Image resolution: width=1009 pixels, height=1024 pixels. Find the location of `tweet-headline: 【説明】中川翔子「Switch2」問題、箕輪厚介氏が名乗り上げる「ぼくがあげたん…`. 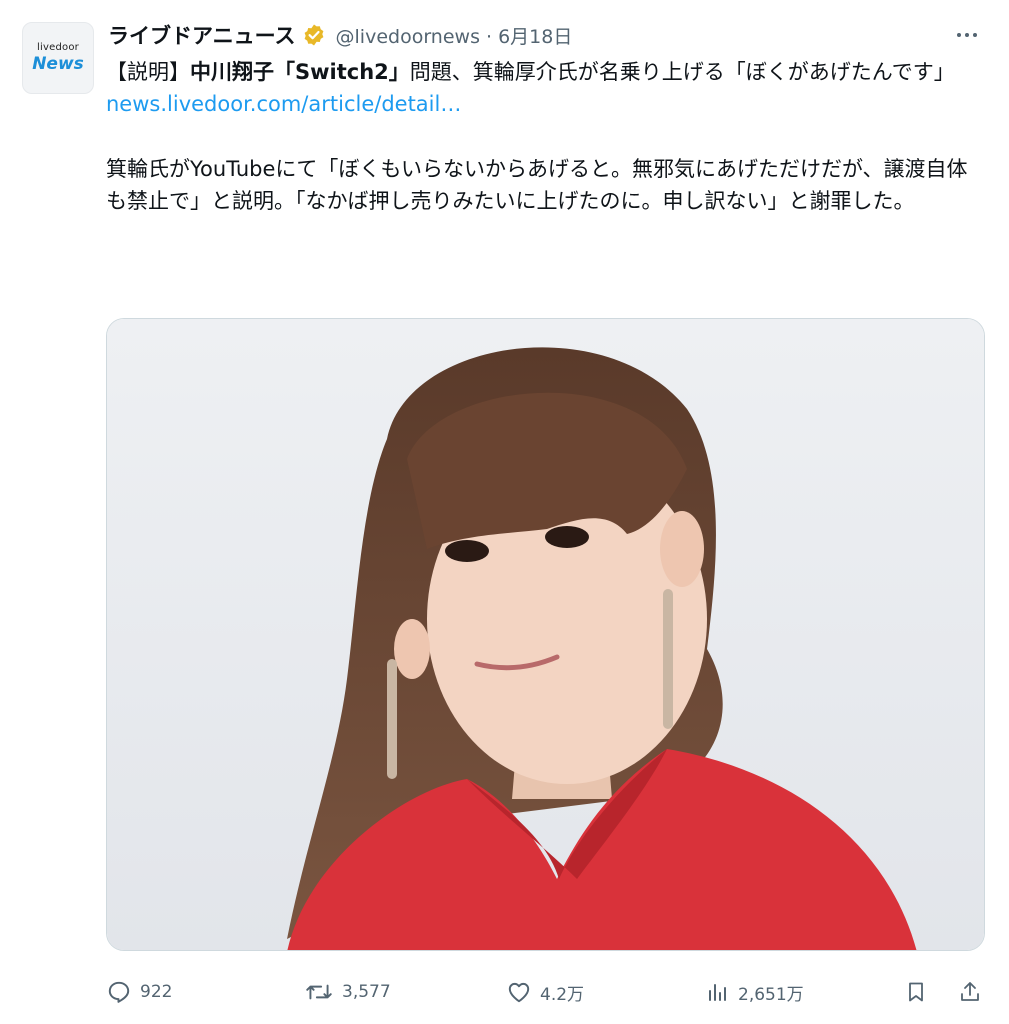

tweet-headline: 【説明】中川翔子「Switch2」問題、箕輪厚介氏が名乗り上げる「ぼくがあげたん… is located at coordinates (542, 72).